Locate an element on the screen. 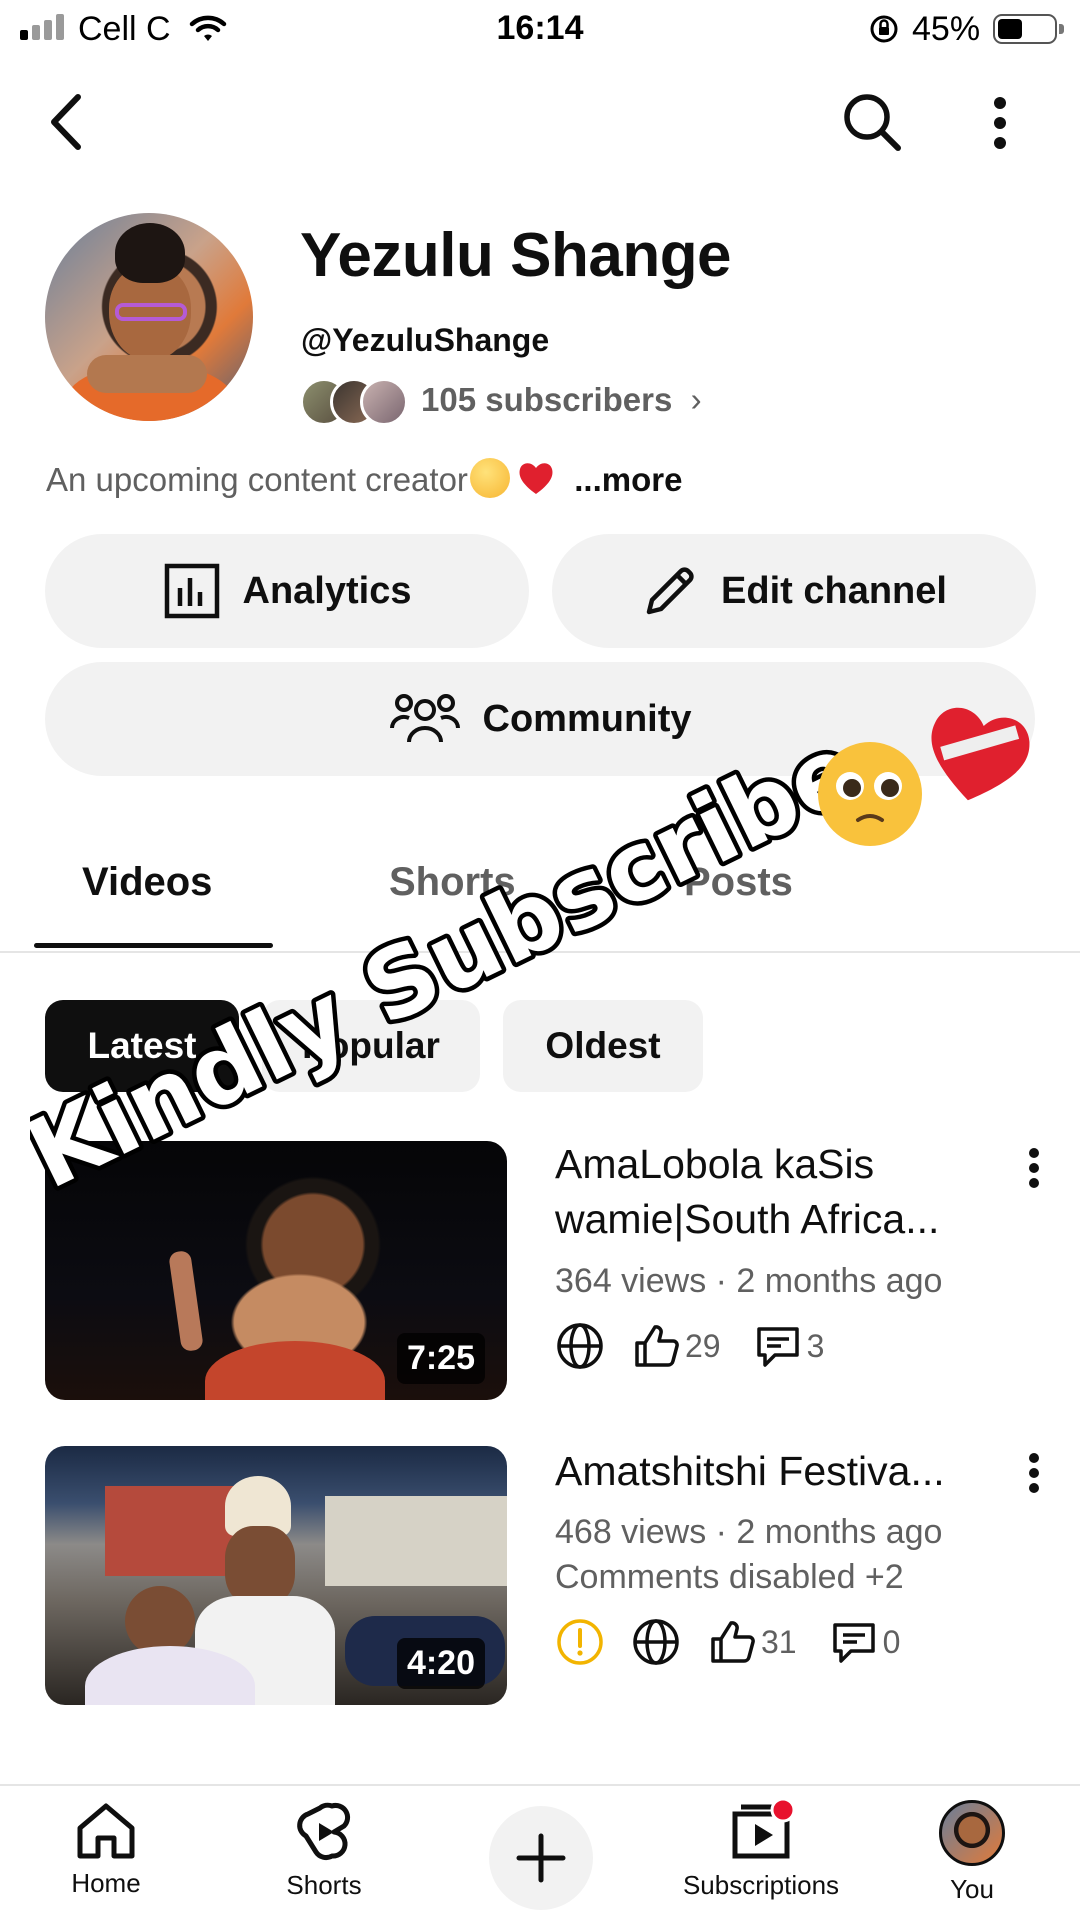  nav-subscriptions: Subscriptions is located at coordinates (761, 1850).